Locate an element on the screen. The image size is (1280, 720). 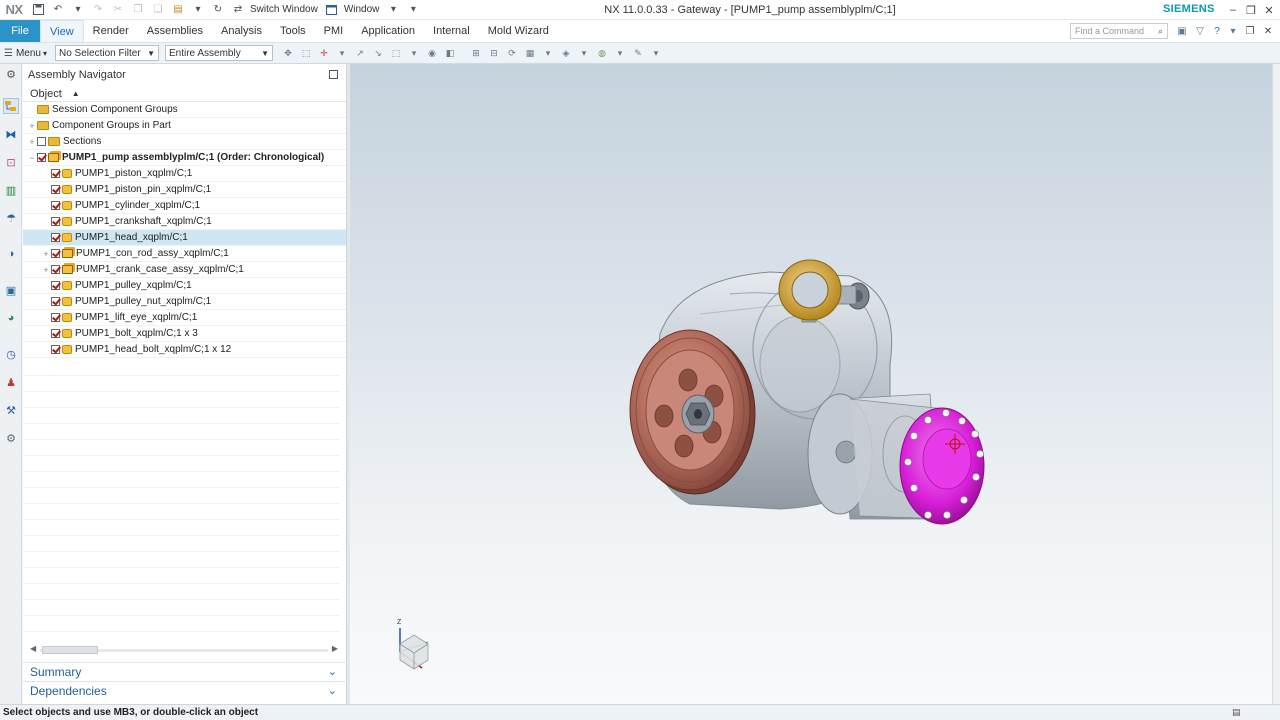
reuse-library-icon: ▥ is located at coordinates (11, 190).